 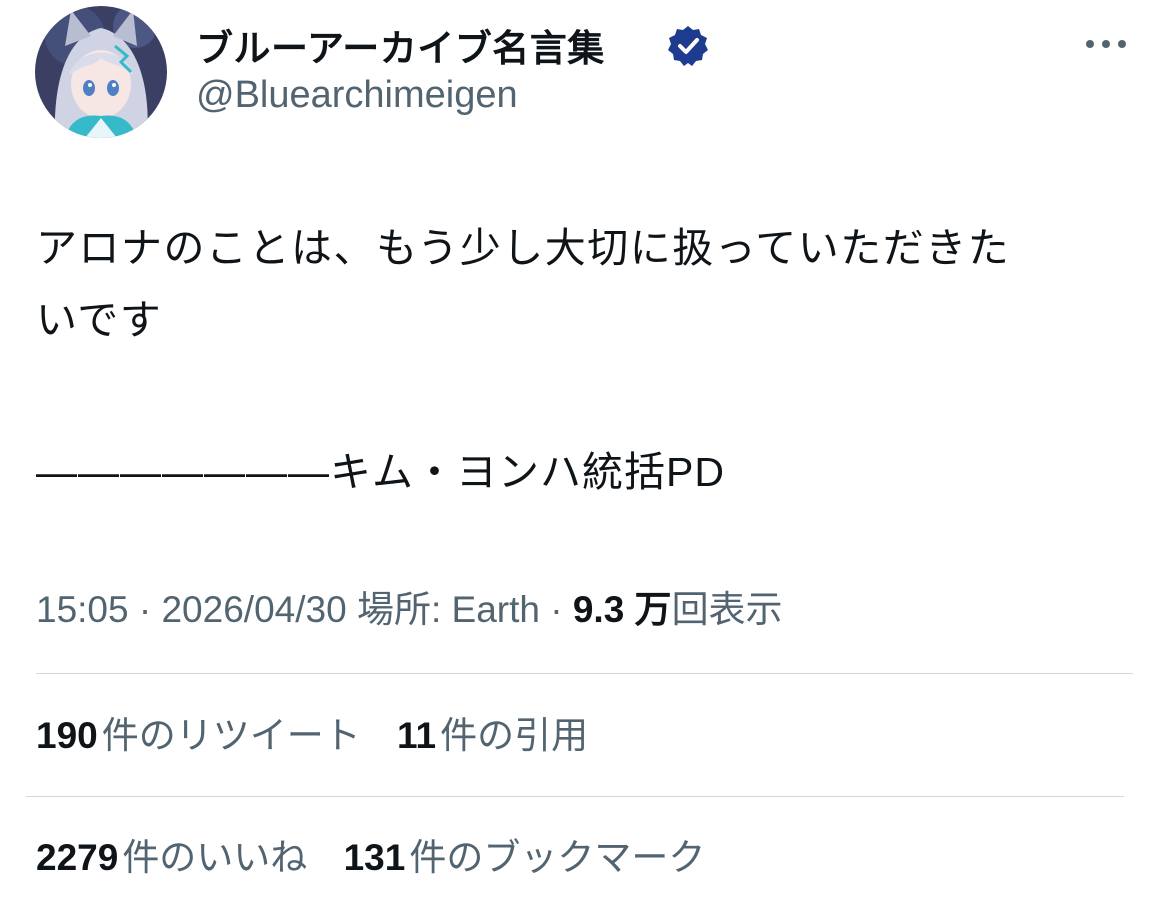 I want to click on author-avatar, so click(x=101, y=72).